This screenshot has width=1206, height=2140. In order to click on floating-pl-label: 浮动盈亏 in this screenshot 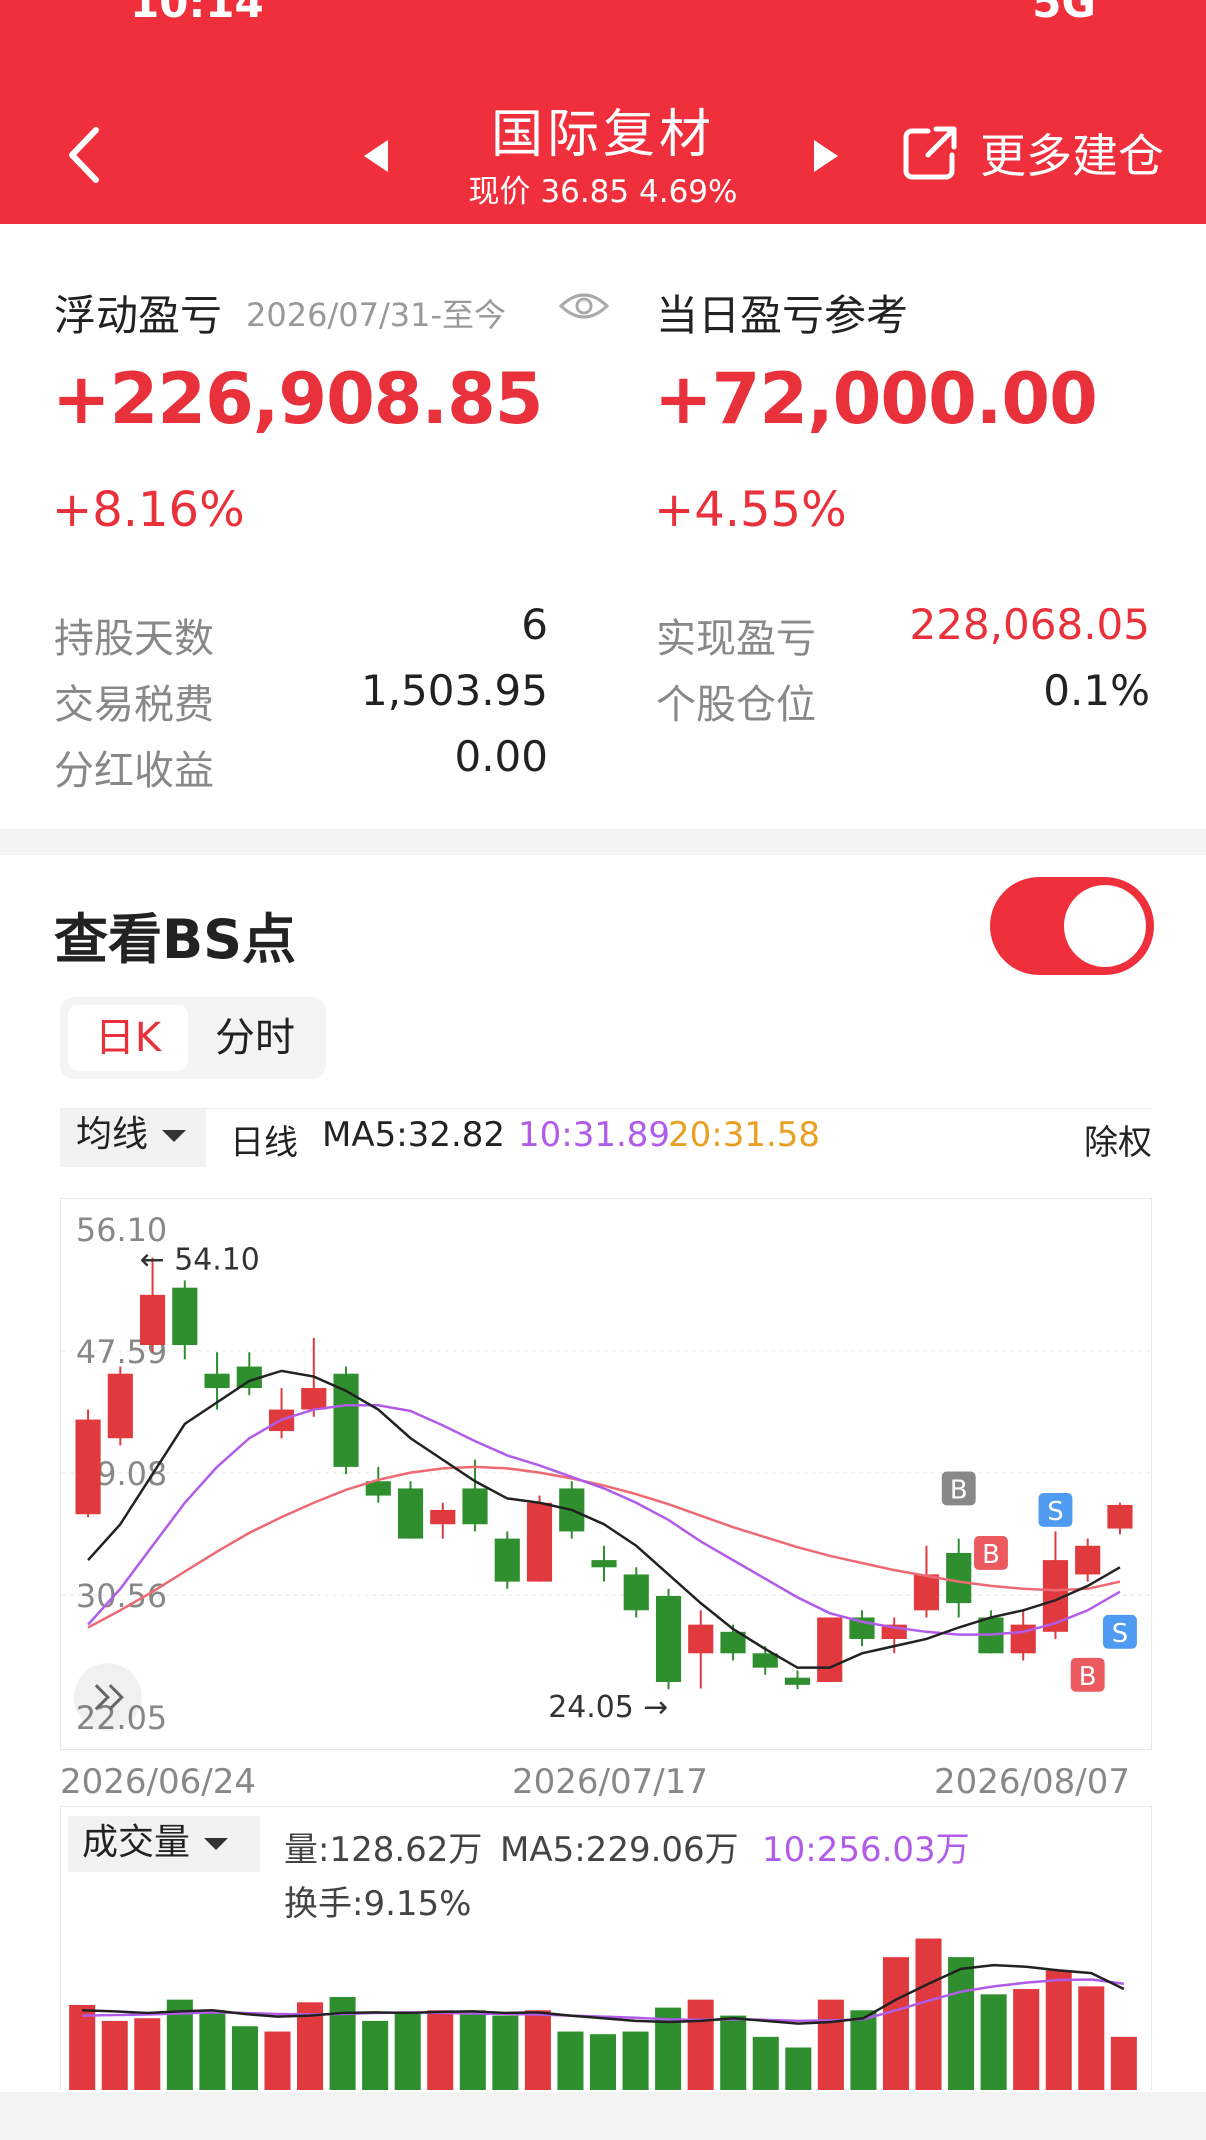, I will do `click(138, 315)`.